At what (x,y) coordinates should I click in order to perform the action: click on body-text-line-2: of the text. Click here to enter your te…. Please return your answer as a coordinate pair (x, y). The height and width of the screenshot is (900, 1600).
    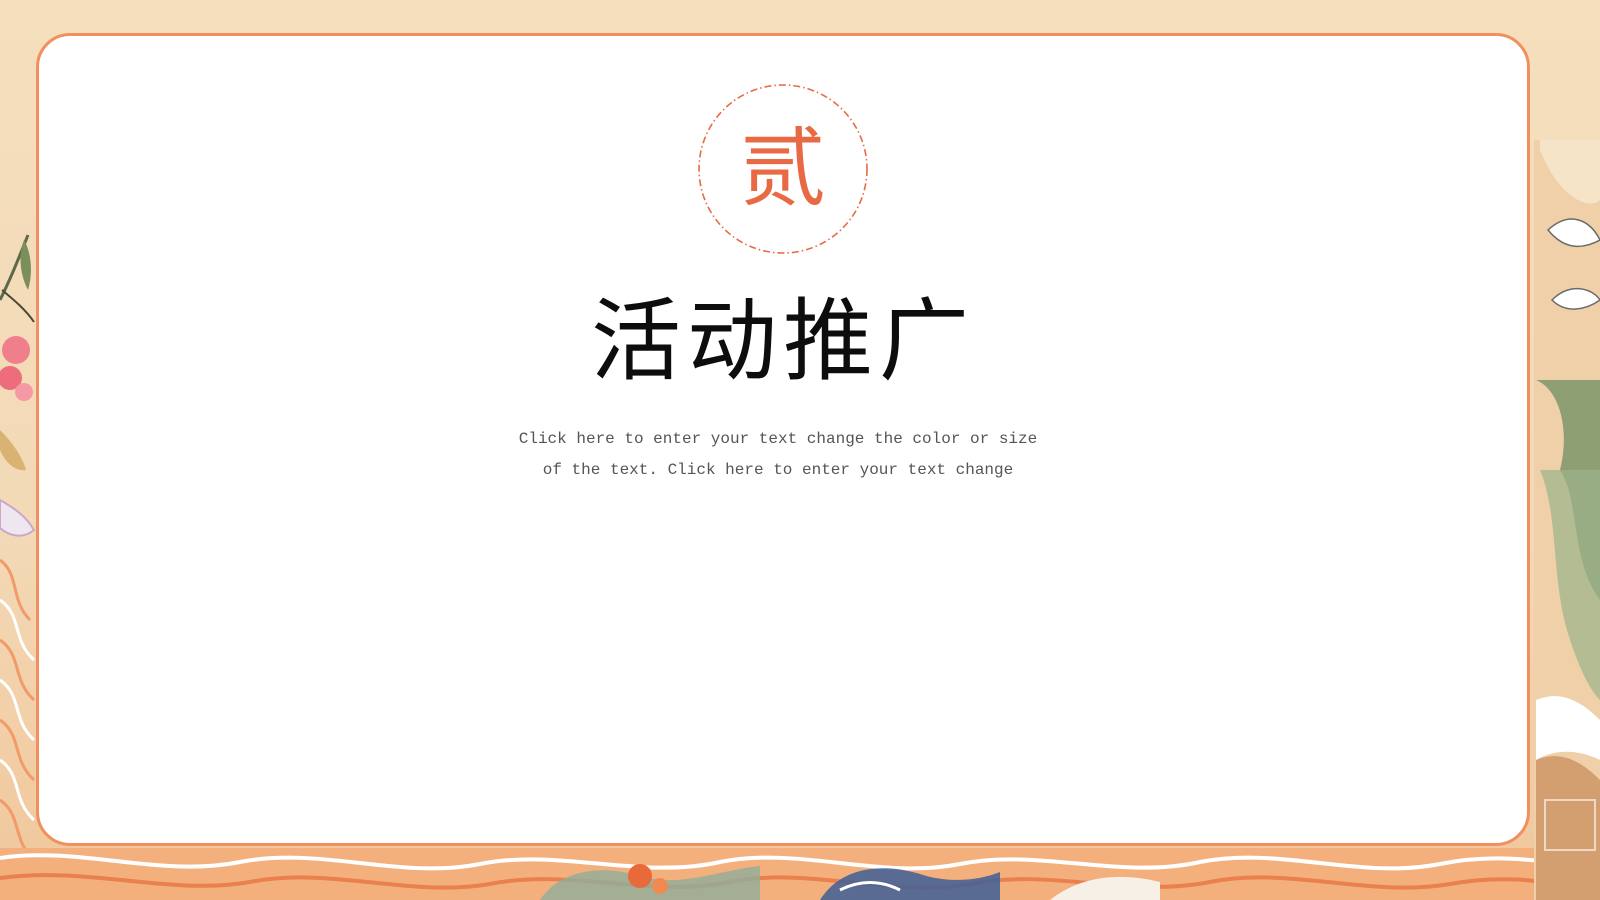
    Looking at the image, I should click on (778, 470).